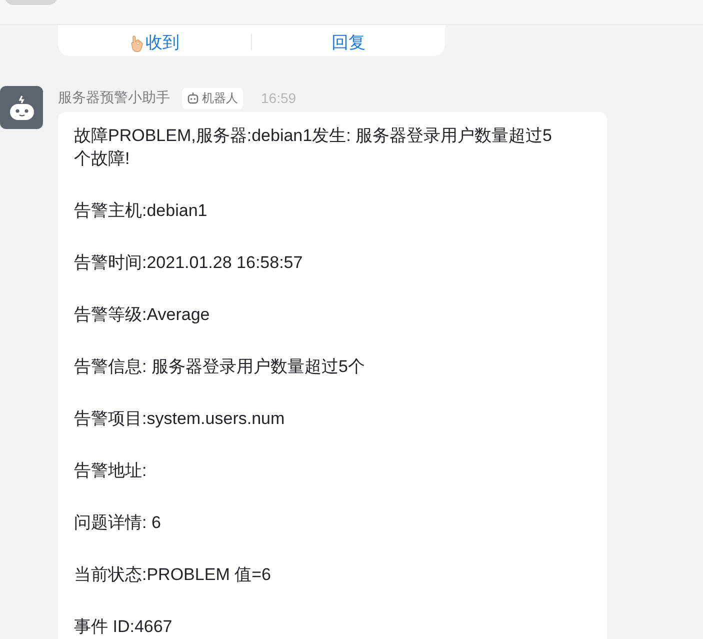  I want to click on sender-name: 服务器预警小助手, so click(114, 98).